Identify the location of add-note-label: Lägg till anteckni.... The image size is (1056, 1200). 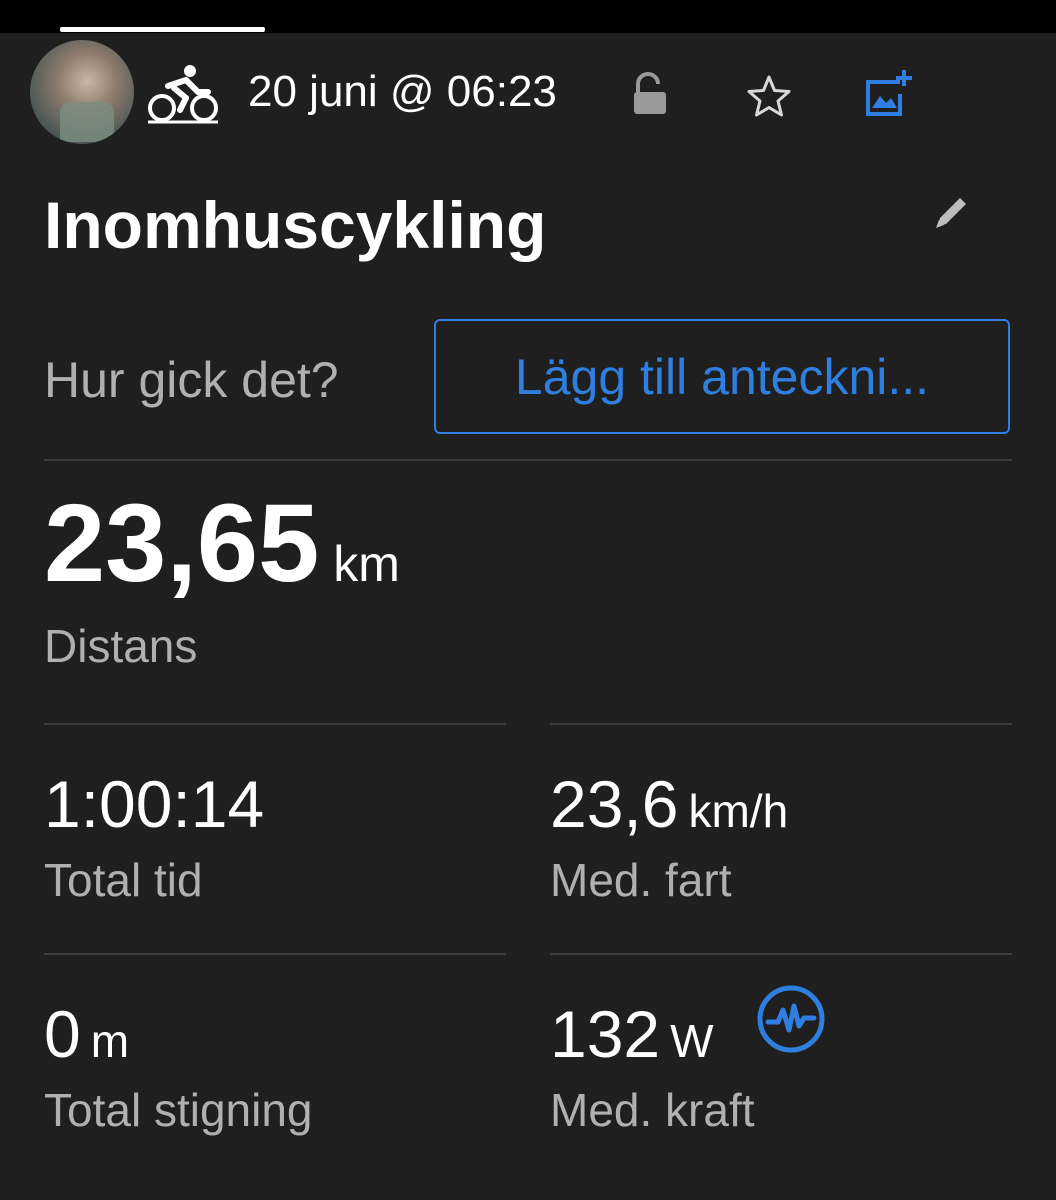
(722, 376).